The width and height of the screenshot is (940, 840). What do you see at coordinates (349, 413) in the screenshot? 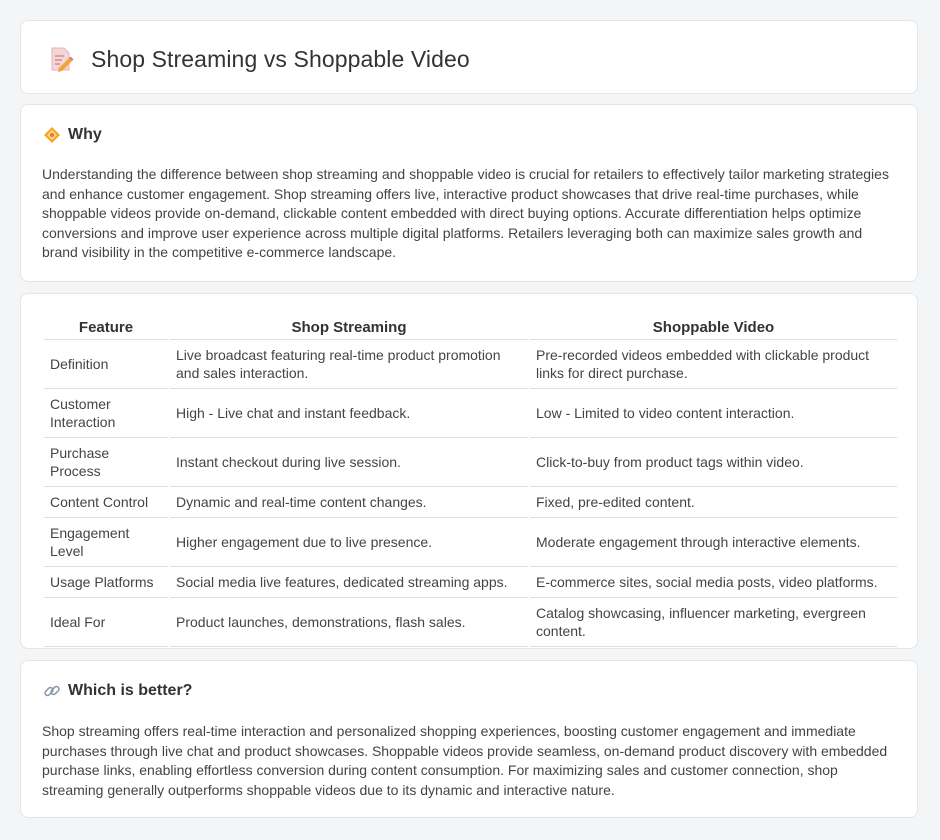
I see `shop-streaming-cell: High - Live chat and instant feedback.` at bounding box center [349, 413].